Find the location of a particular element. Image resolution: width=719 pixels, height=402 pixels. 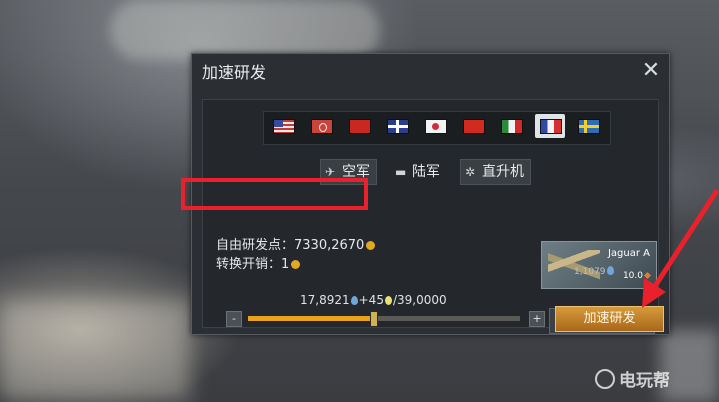

vehicle-research-cost: 1,1079 is located at coordinates (594, 271).